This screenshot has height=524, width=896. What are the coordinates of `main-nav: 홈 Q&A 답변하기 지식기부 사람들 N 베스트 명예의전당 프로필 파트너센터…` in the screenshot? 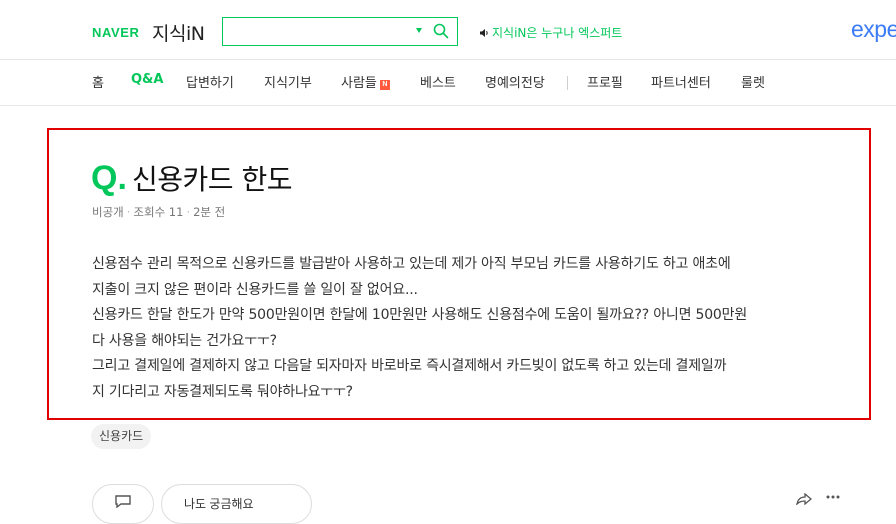 It's located at (448, 83).